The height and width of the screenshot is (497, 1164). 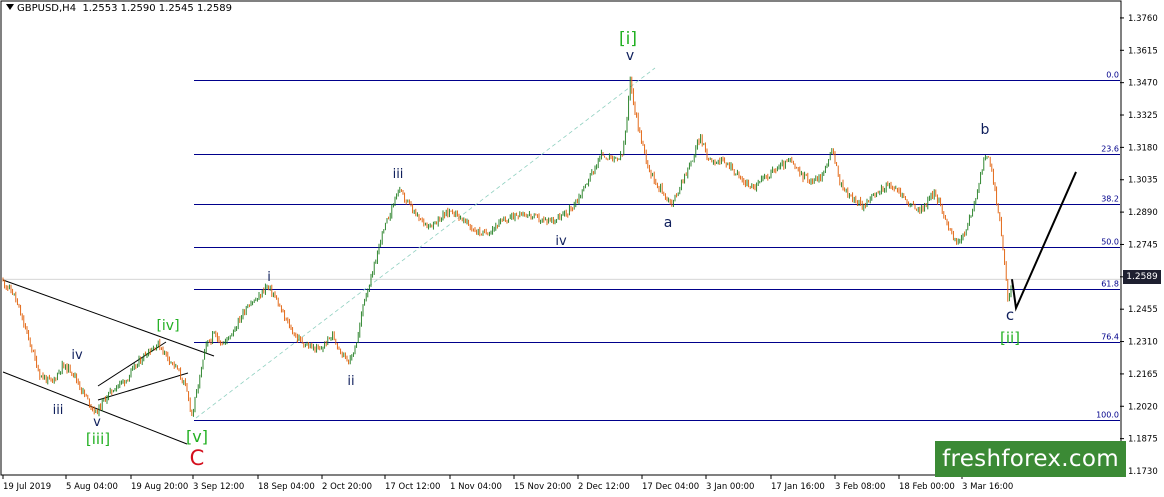 I want to click on x-tick-label: 3 Jan 00:00, so click(x=730, y=487).